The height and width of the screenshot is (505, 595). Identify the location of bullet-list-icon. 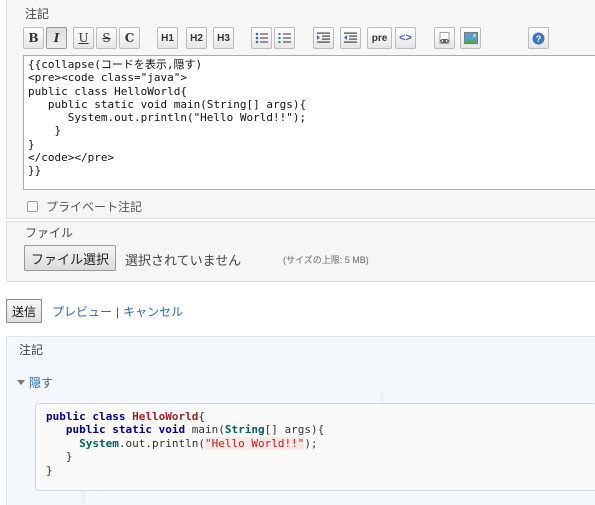
(261, 38).